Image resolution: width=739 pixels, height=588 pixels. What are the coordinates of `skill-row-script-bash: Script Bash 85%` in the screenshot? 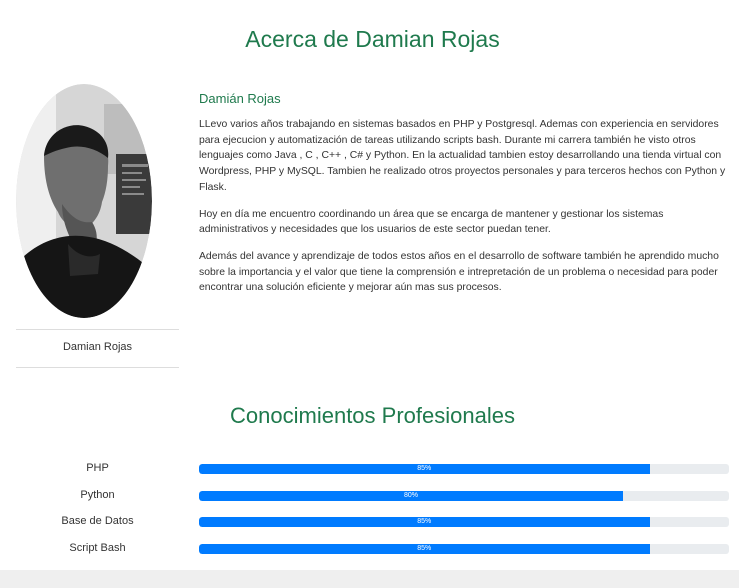 It's located at (369, 550).